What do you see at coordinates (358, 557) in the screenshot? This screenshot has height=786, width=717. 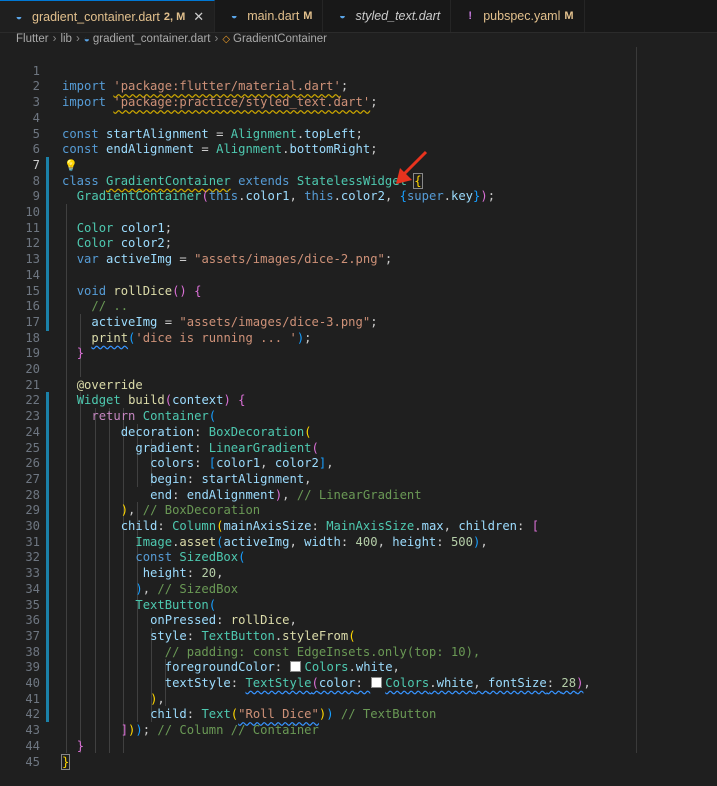 I see `code-line: 32 height: 20,` at bounding box center [358, 557].